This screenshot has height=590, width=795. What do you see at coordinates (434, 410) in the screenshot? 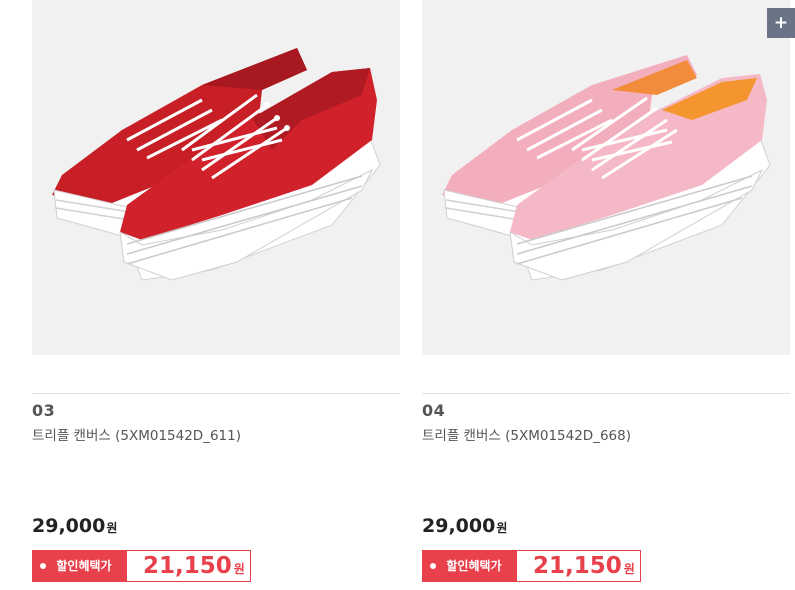
I see `product-number: 04` at bounding box center [434, 410].